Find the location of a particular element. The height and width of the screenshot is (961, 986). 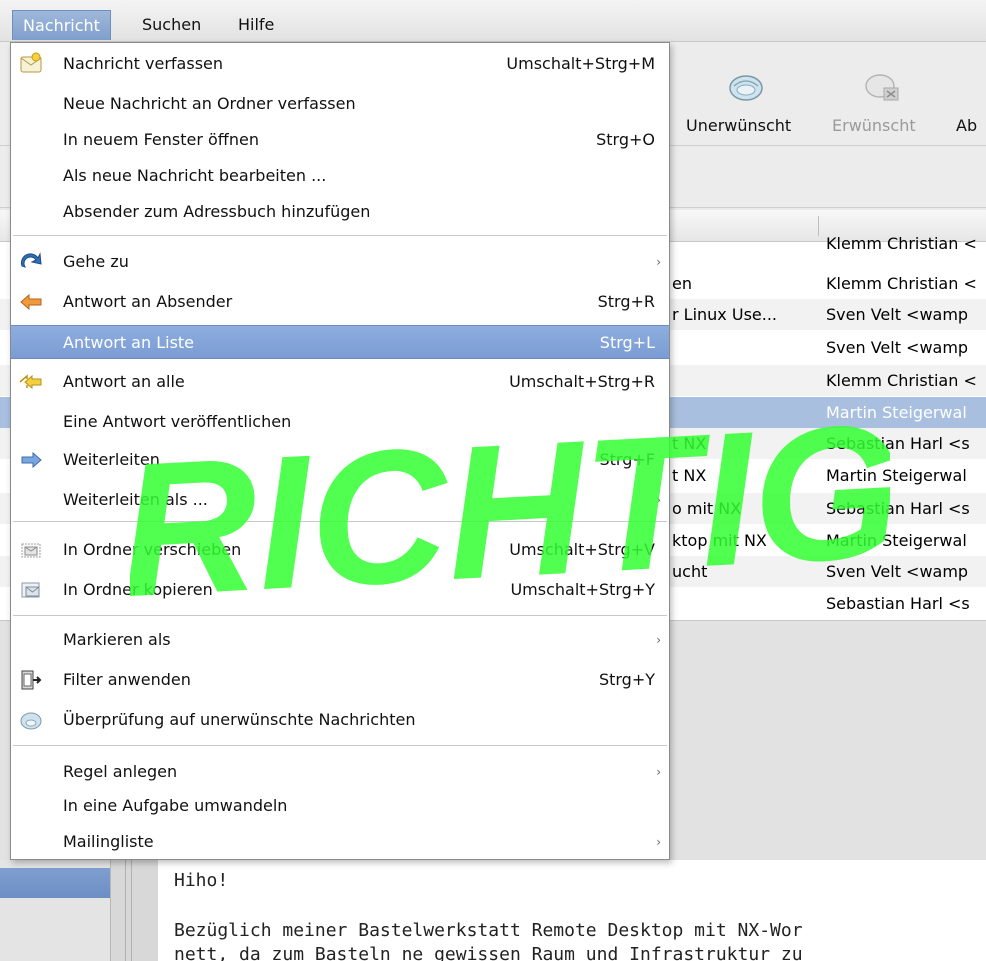

menuitem-mailing-list: Mailingliste › is located at coordinates (340, 842).